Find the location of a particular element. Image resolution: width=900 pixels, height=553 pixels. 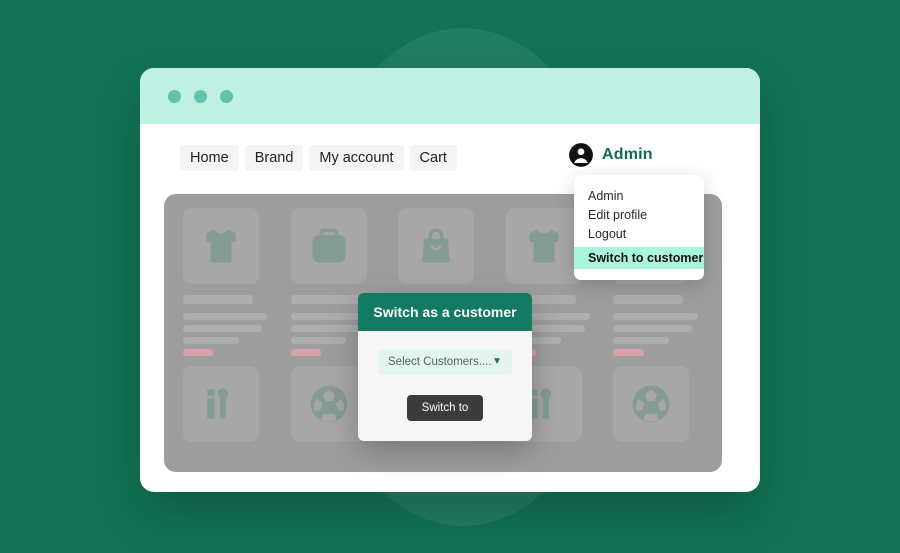

titlebar-dot-three is located at coordinates (226, 96).